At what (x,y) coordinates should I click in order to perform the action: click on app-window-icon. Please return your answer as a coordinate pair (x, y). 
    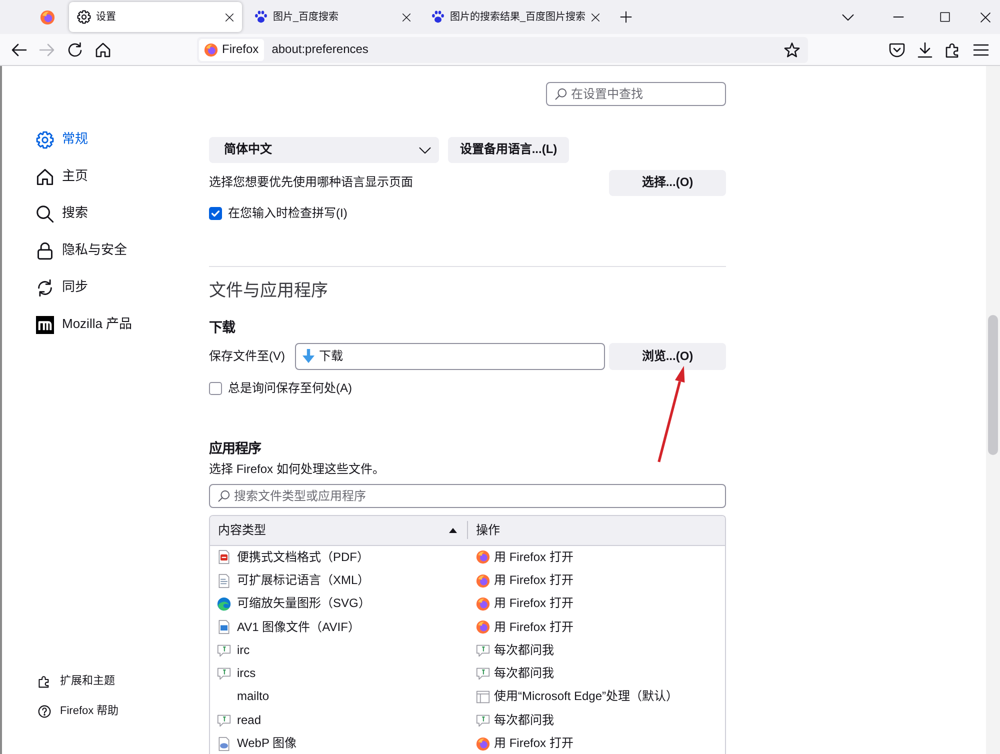
    Looking at the image, I should click on (483, 697).